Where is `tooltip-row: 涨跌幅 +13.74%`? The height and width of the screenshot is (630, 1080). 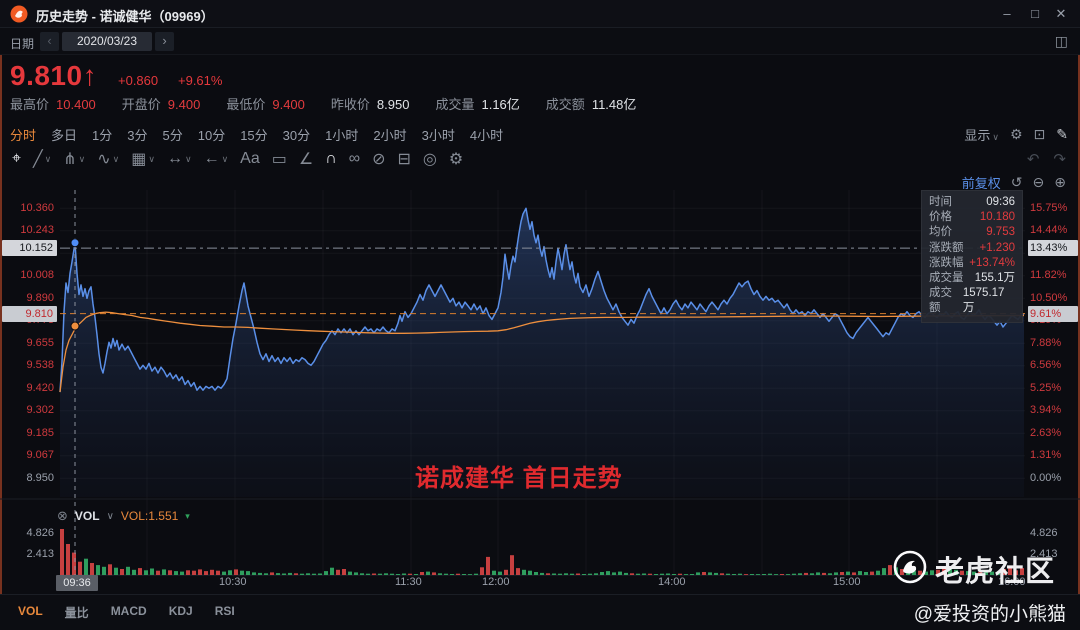
tooltip-row: 涨跌幅 +13.74% is located at coordinates (972, 262).